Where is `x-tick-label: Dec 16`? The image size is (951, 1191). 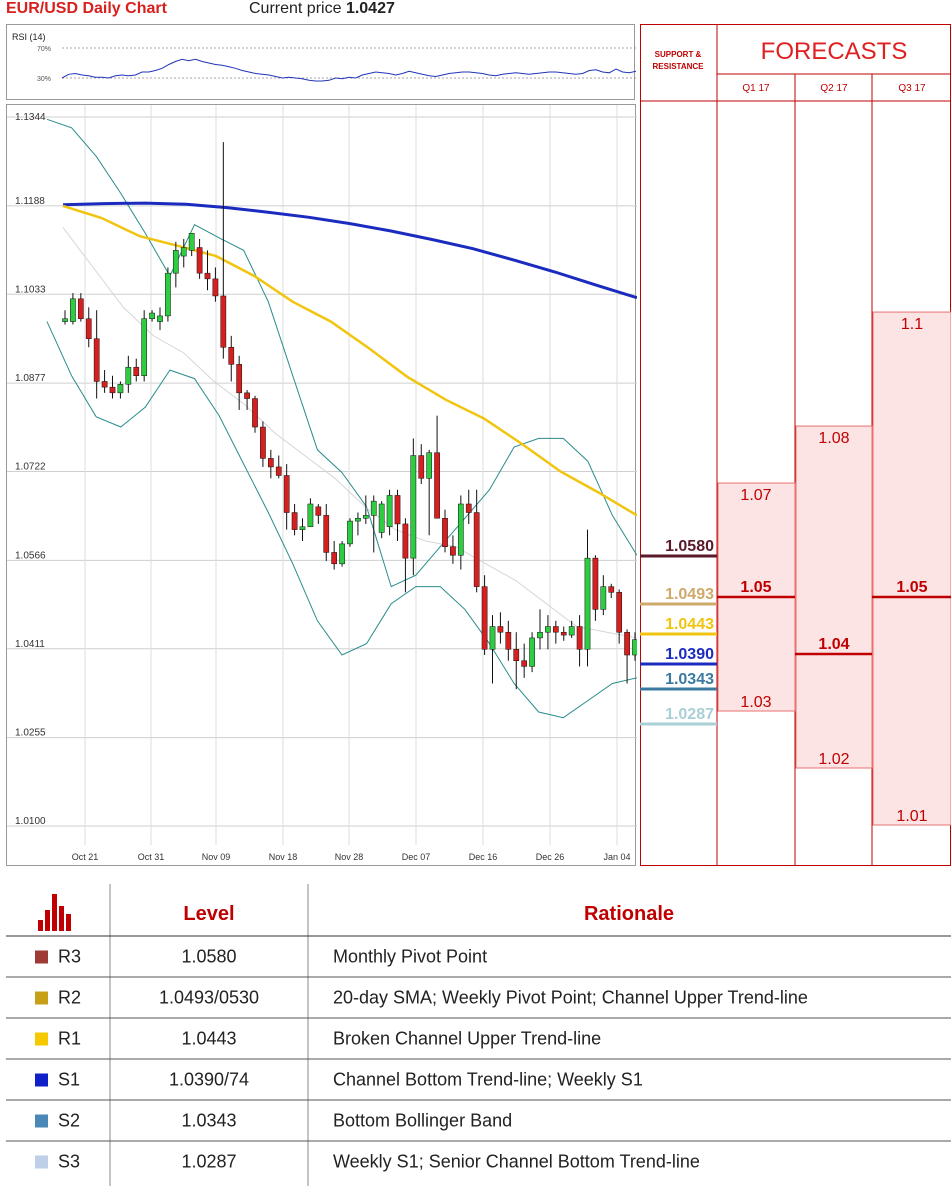
x-tick-label: Dec 16 is located at coordinates (483, 857).